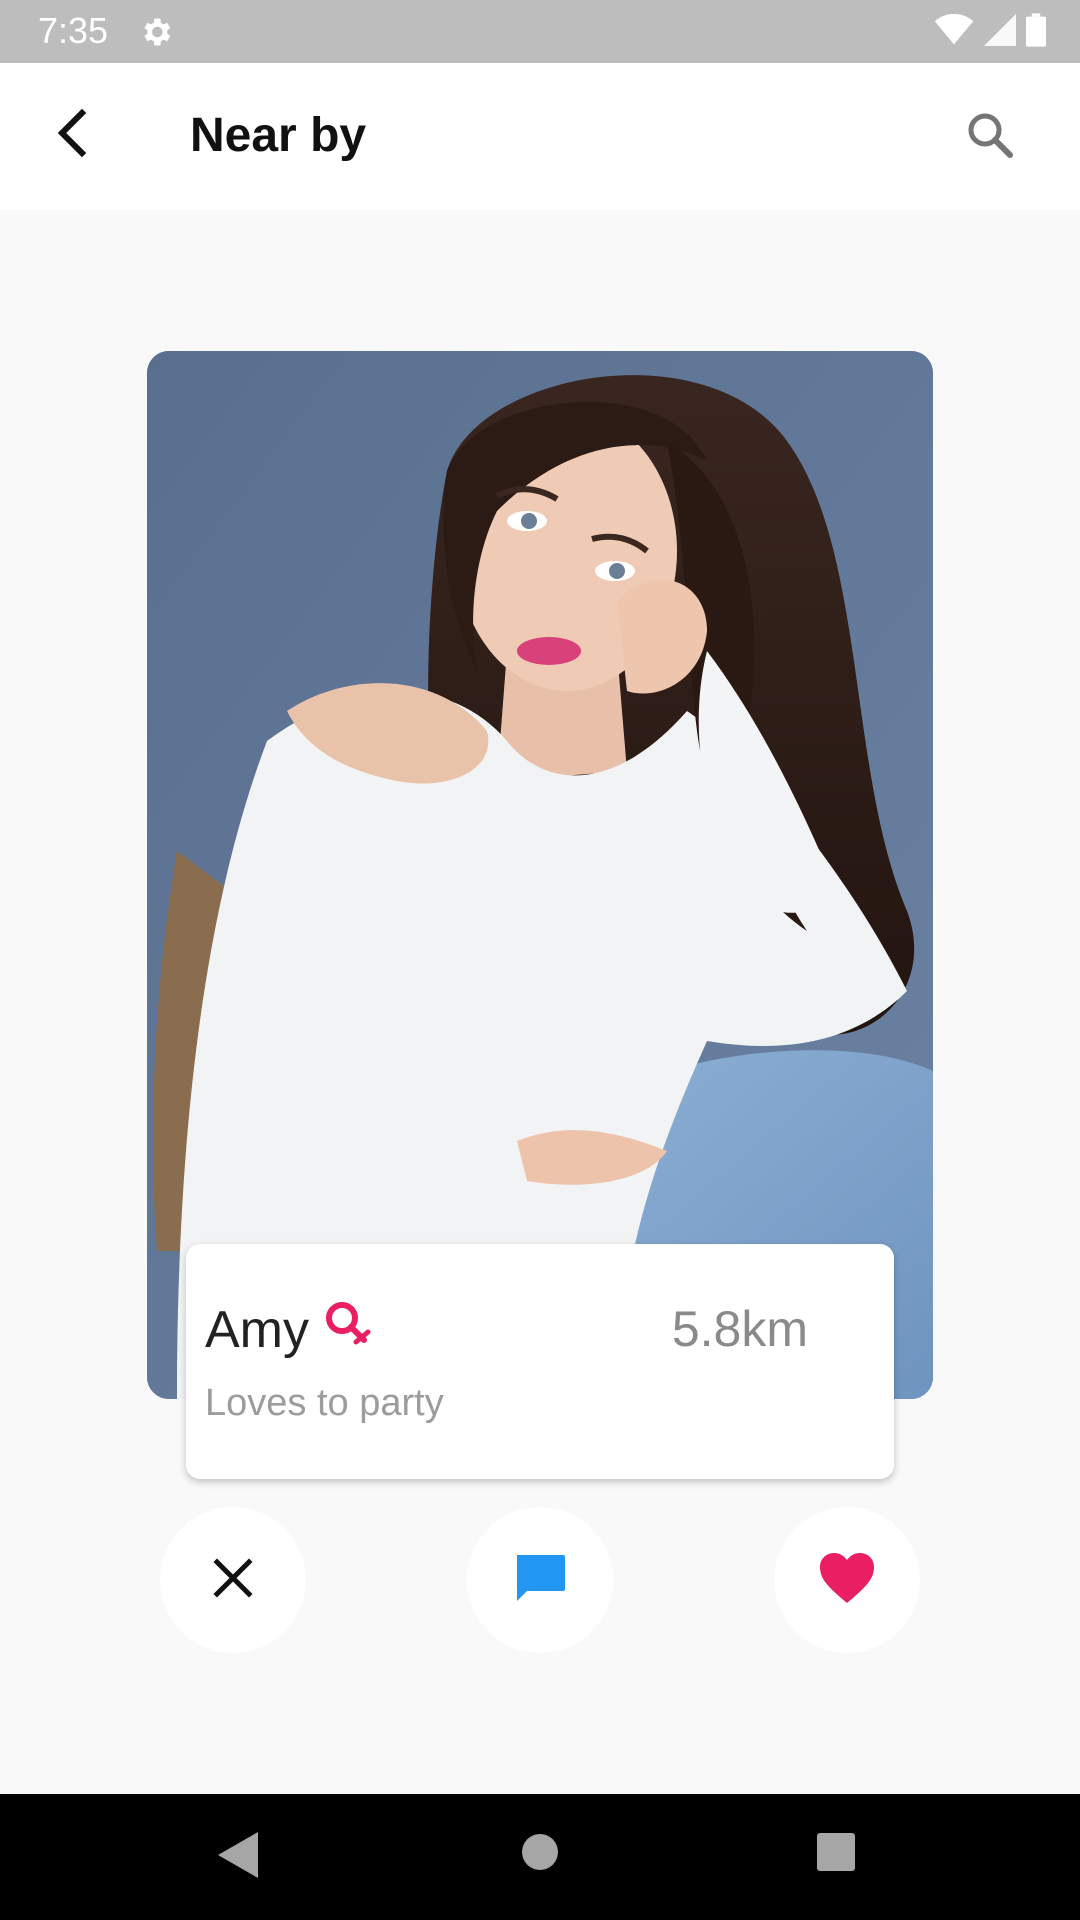 The height and width of the screenshot is (1920, 1080). I want to click on chat-button, so click(540, 1580).